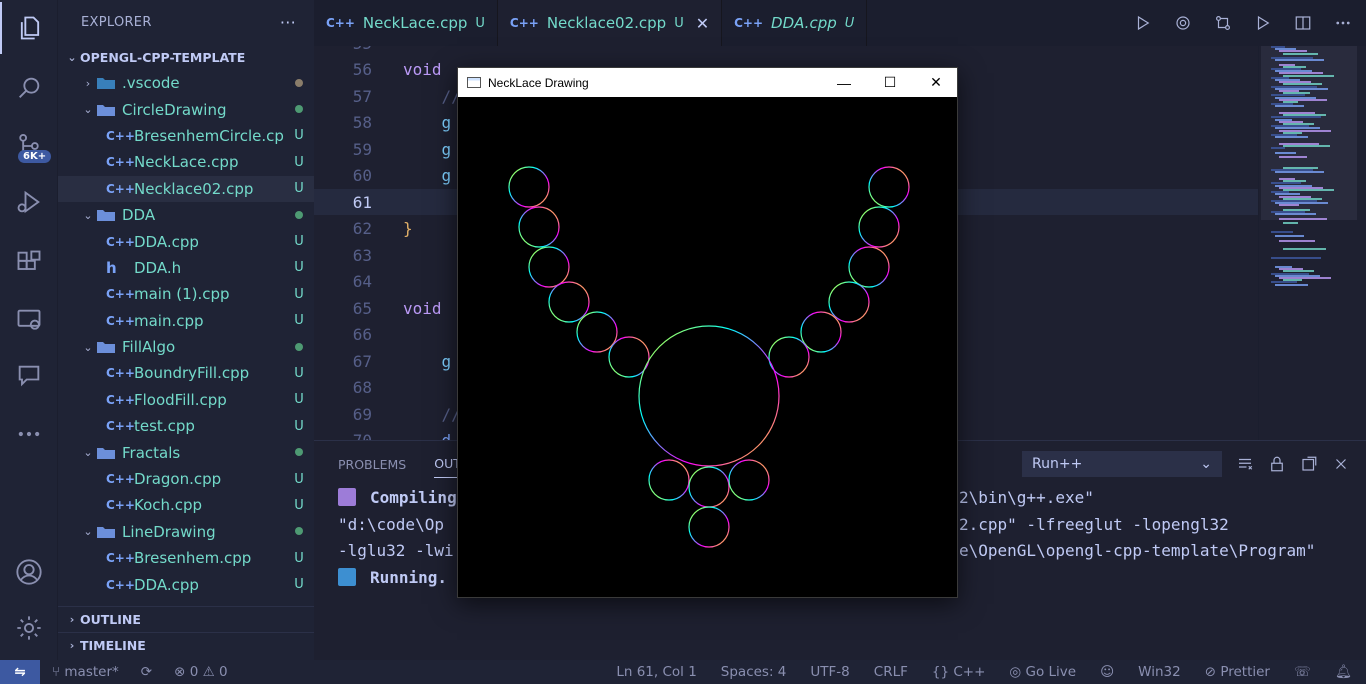  I want to click on minimap, so click(1312, 243).